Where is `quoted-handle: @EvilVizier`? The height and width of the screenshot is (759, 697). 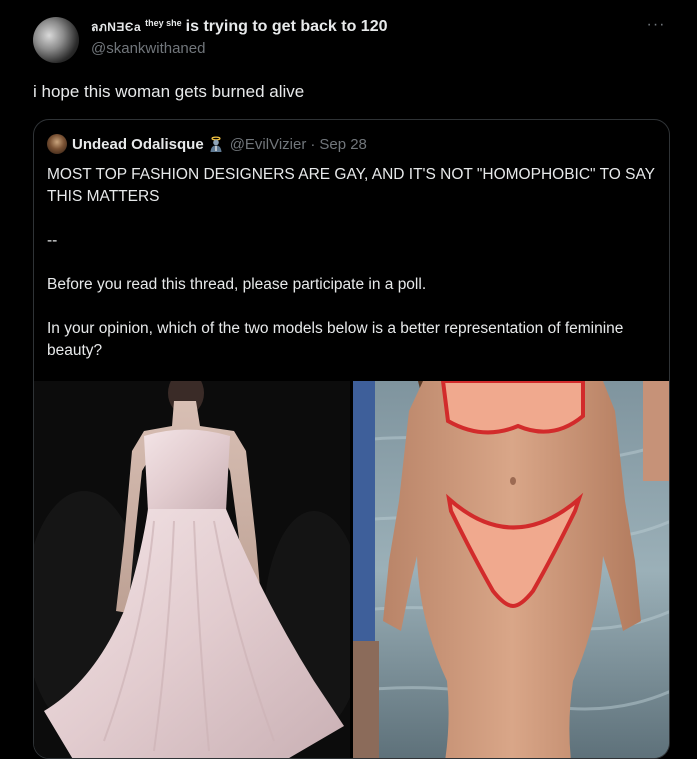
quoted-handle: @EvilVizier is located at coordinates (268, 144).